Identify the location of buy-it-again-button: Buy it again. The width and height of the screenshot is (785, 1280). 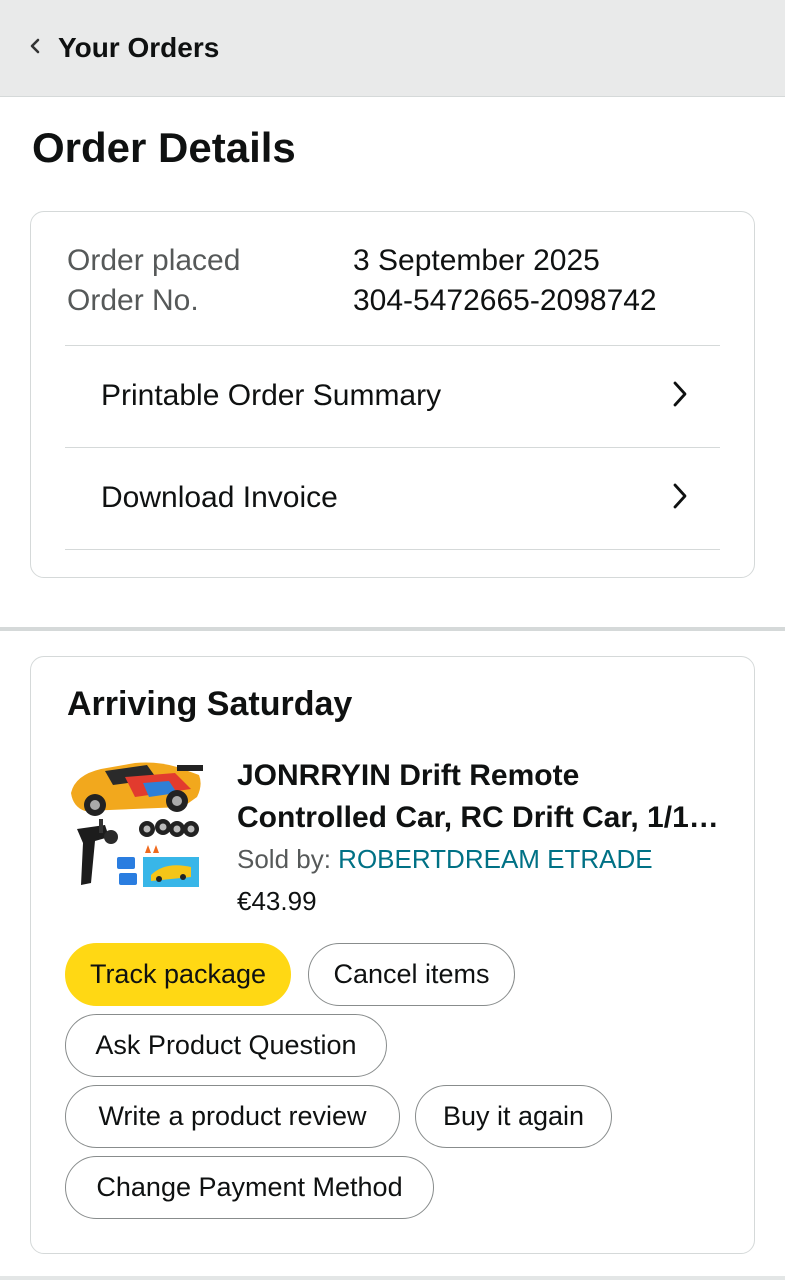
(513, 1116).